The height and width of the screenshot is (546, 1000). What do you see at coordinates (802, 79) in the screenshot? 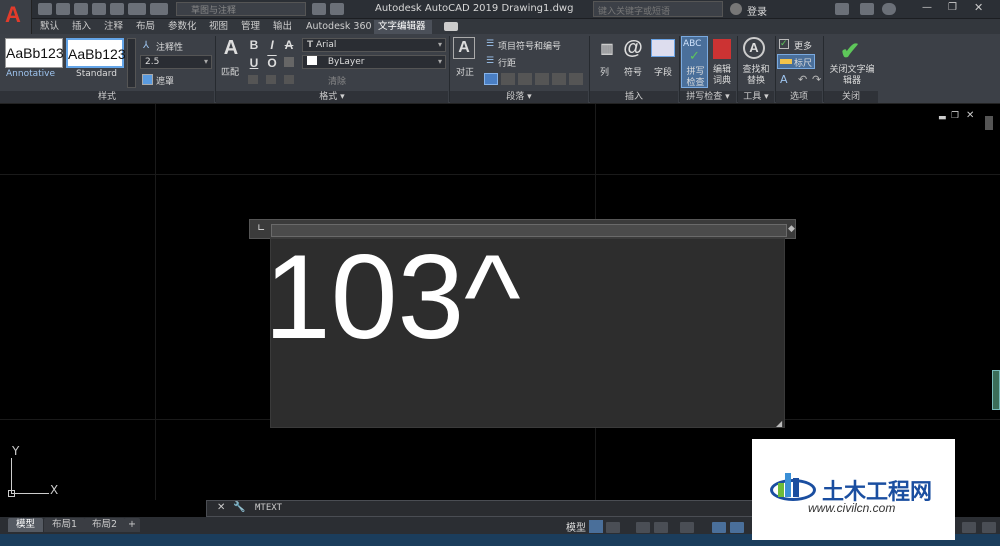
I see `undo-text-icon: ↶` at bounding box center [802, 79].